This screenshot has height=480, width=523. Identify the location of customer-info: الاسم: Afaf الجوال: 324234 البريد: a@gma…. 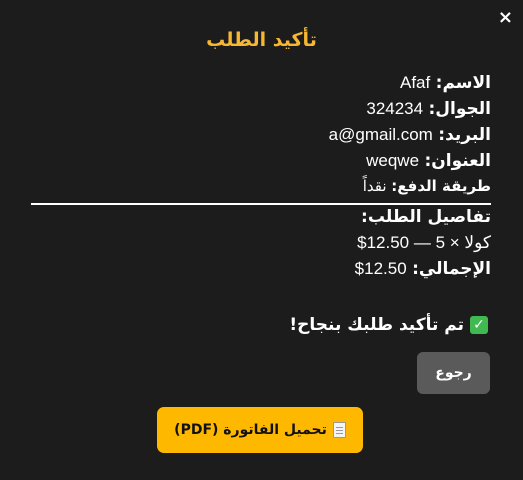
(410, 134).